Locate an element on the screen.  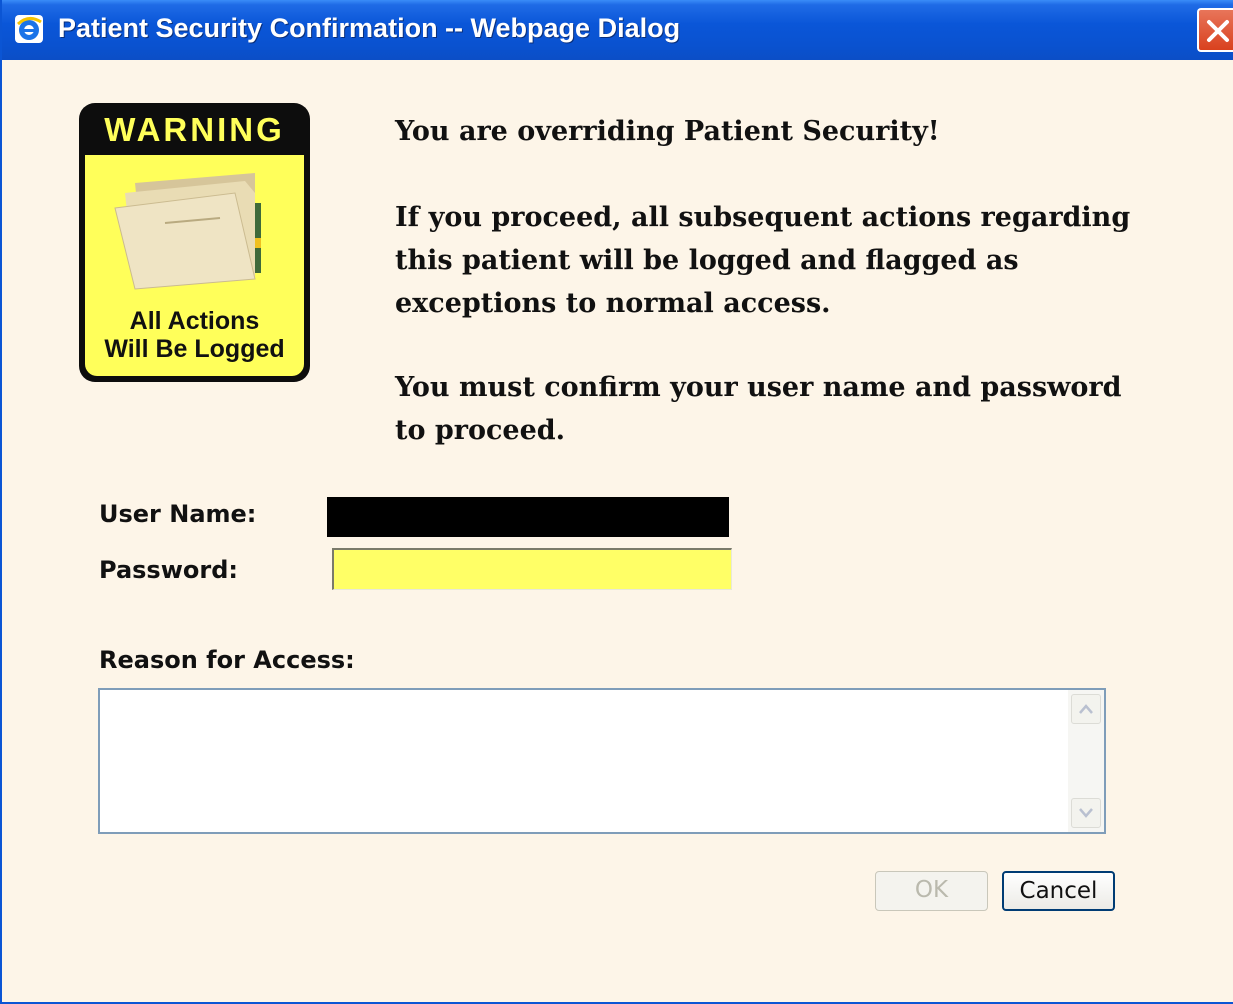
ie-icon is located at coordinates (29, 29).